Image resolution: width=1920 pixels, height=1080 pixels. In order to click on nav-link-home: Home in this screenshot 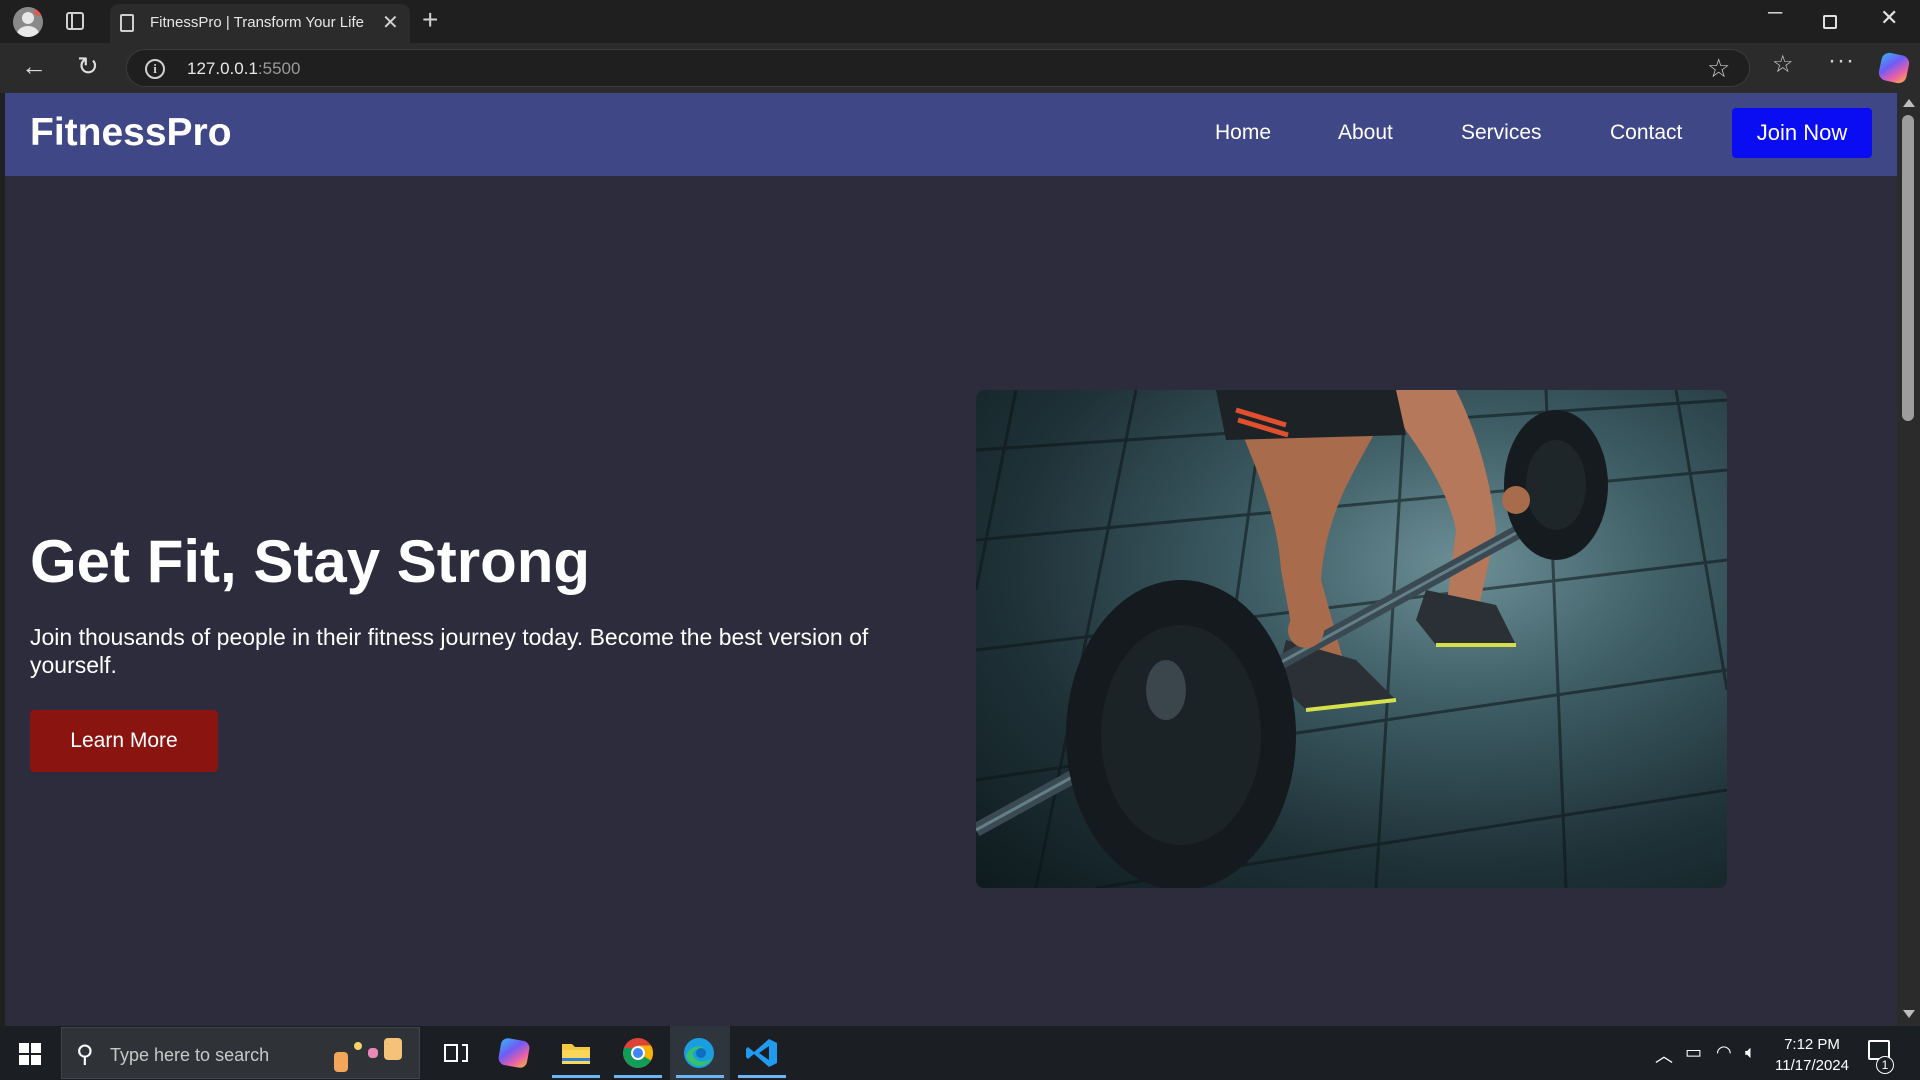, I will do `click(1243, 133)`.